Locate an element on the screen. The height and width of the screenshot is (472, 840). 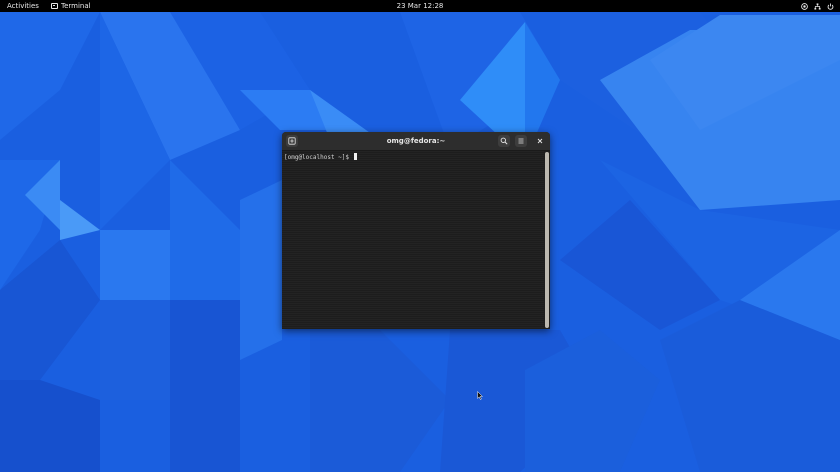
terminal-window: omg@fedora:~ [omg@localhost ~]$ is located at coordinates (416, 230).